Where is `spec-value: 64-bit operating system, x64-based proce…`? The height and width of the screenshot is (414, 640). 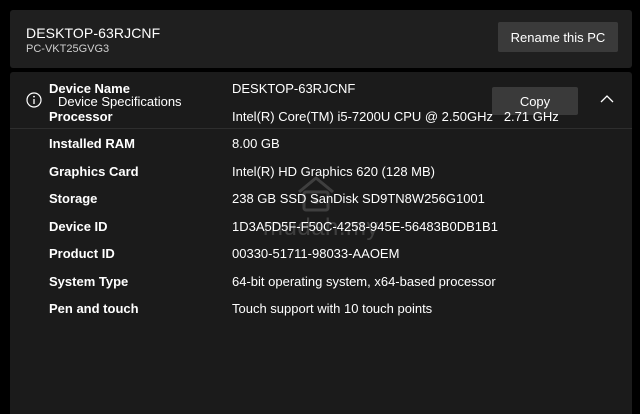
spec-value: 64-bit operating system, x64-based proce… is located at coordinates (364, 281).